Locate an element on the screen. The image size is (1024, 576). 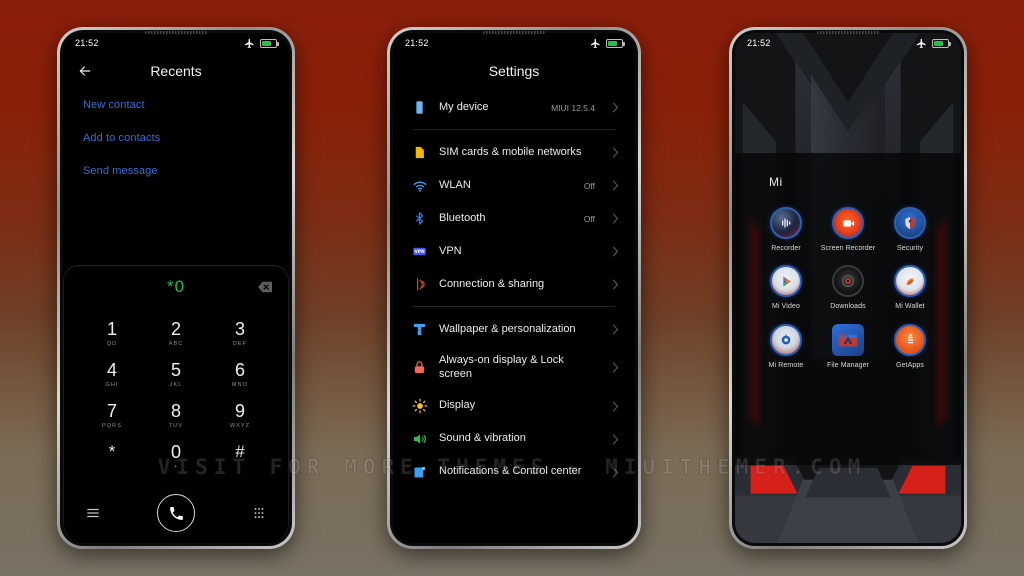
status-icons is located at coordinates (933, 43).